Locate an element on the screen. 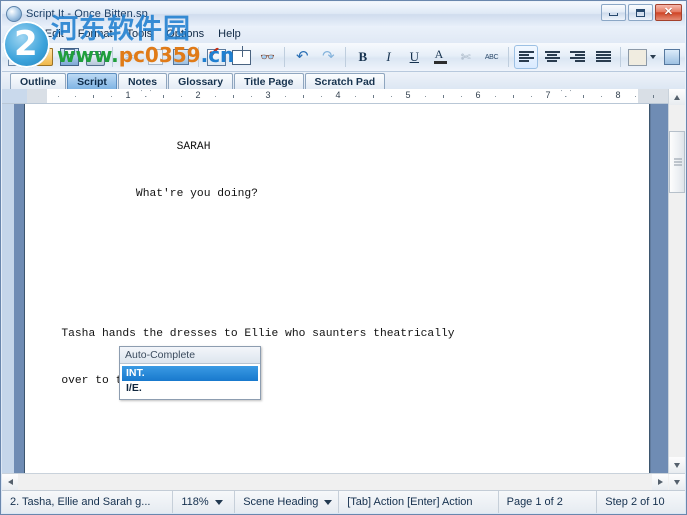 The height and width of the screenshot is (515, 687). ruler-number-7: 7 is located at coordinates (548, 95).